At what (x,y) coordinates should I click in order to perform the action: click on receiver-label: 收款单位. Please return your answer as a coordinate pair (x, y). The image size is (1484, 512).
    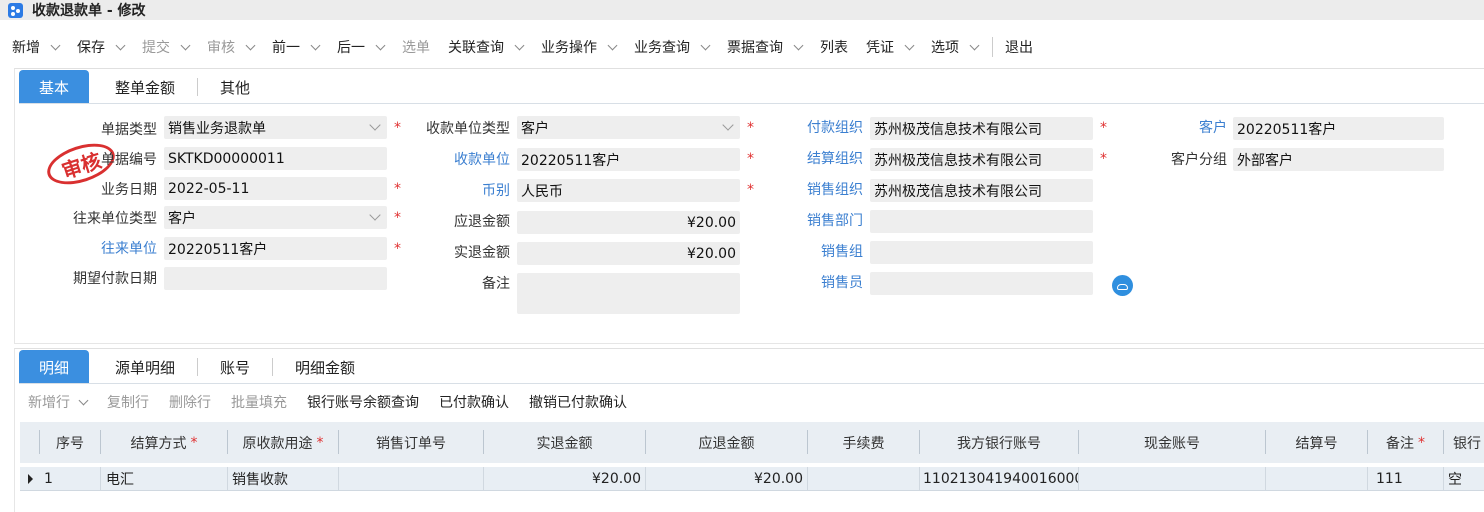
    Looking at the image, I should click on (455, 159).